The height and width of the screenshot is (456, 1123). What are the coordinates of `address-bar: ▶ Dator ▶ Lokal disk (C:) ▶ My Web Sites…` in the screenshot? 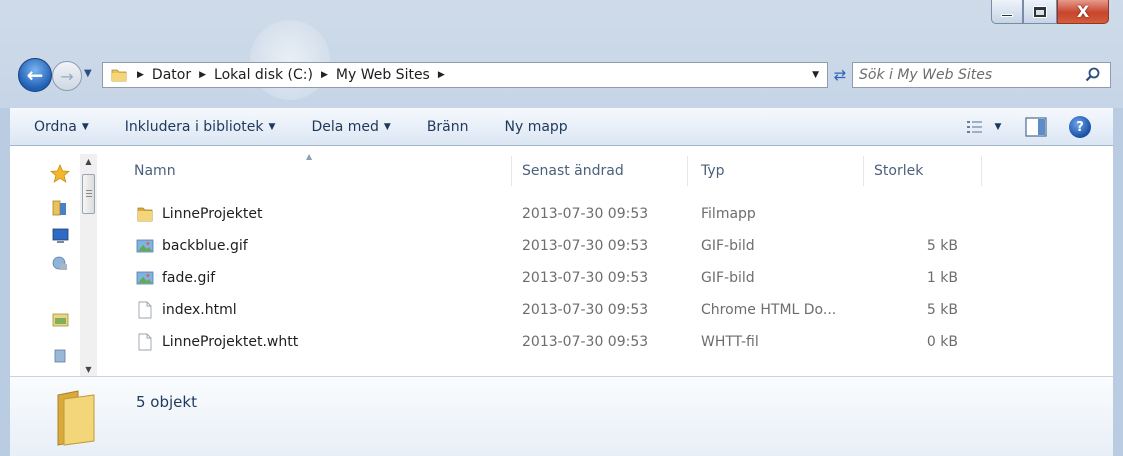 It's located at (465, 75).